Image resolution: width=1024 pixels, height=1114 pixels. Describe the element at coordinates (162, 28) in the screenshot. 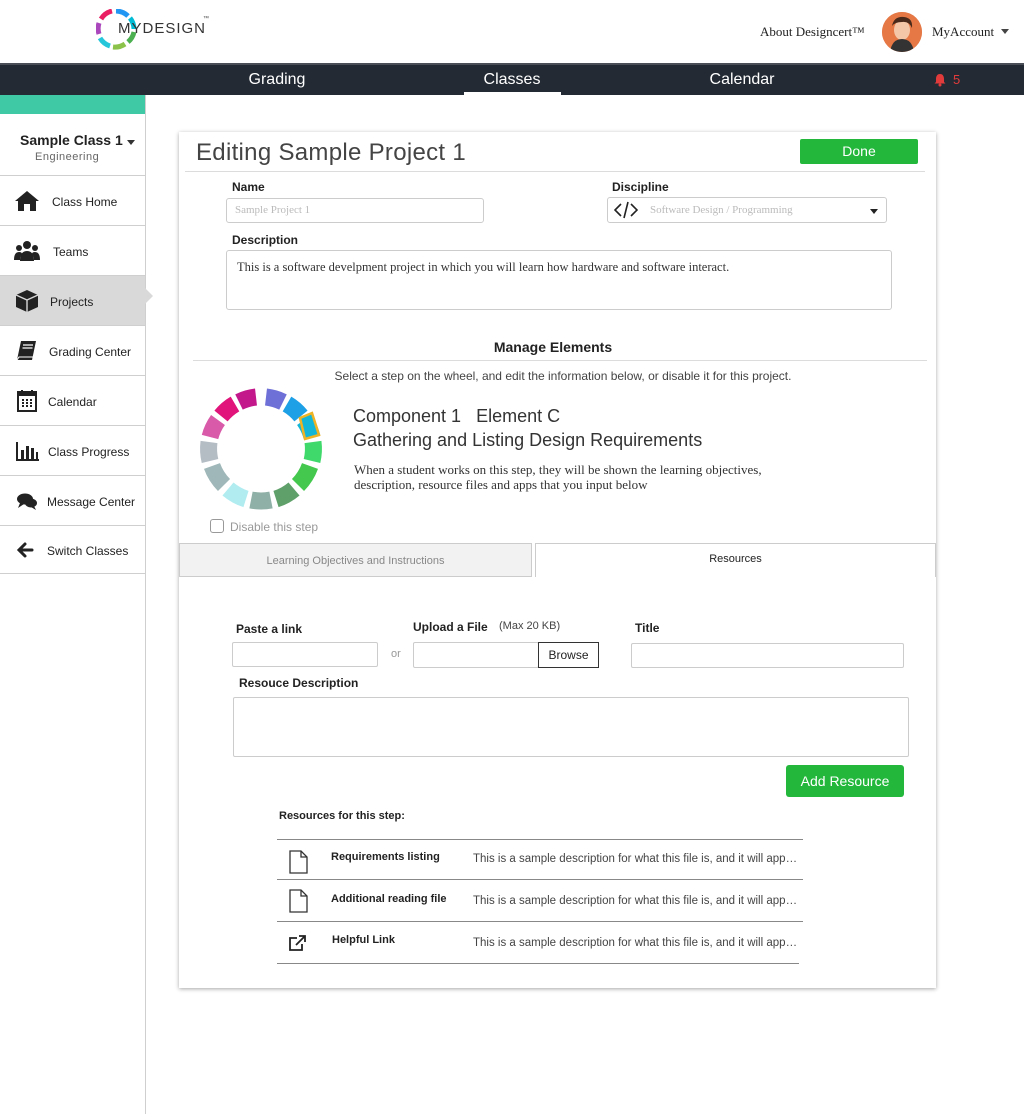

I see `logo-text: MYDESIGN` at that location.